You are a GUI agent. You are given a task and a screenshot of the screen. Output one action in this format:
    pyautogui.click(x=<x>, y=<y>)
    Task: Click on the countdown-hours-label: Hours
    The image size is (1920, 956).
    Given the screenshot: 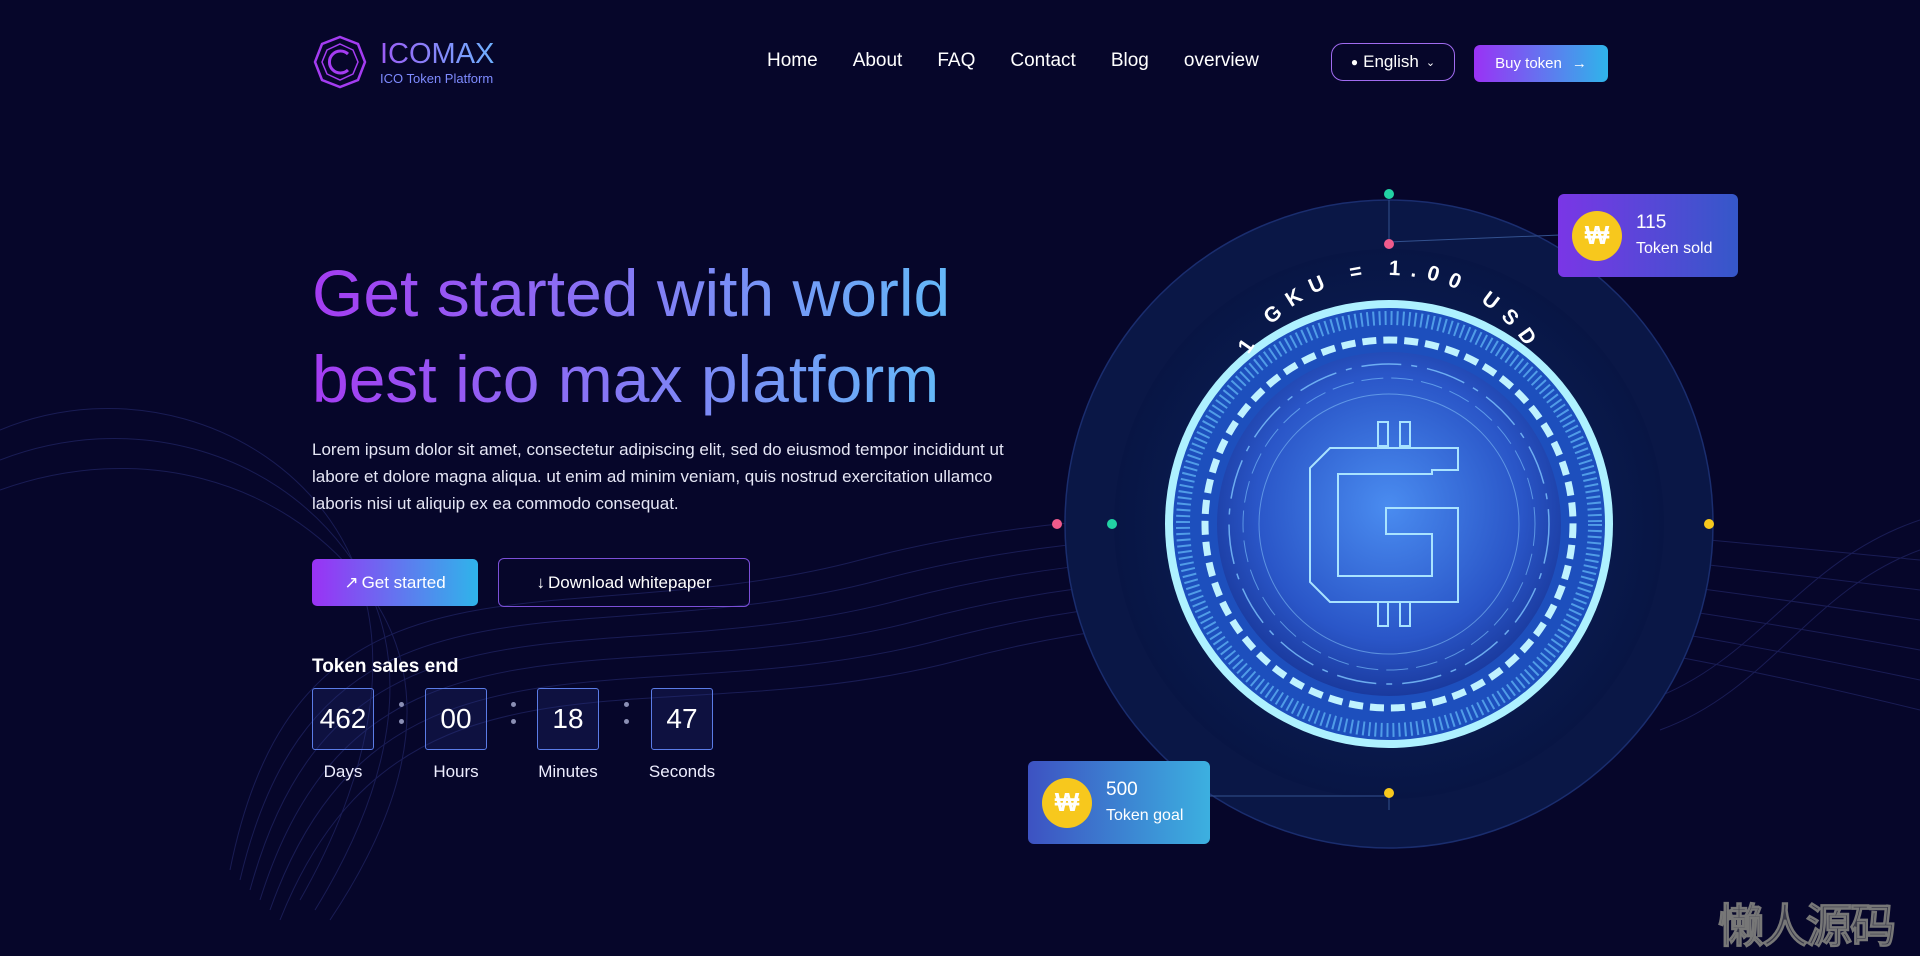 What is the action you would take?
    pyautogui.click(x=456, y=771)
    